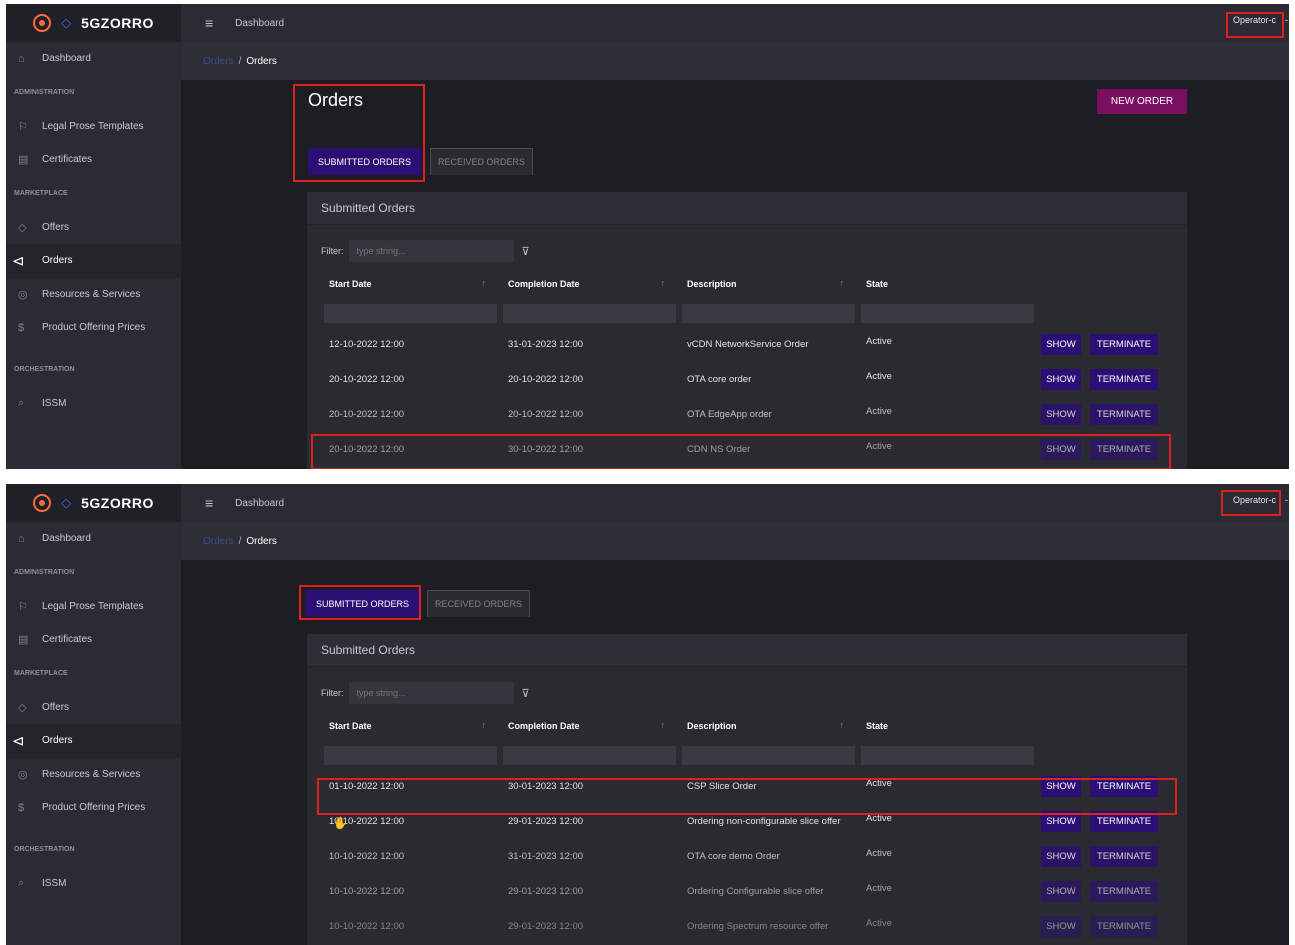 This screenshot has height=945, width=1295. Describe the element at coordinates (1142, 101) in the screenshot. I see `new-order-button: NEW ORDER` at that location.